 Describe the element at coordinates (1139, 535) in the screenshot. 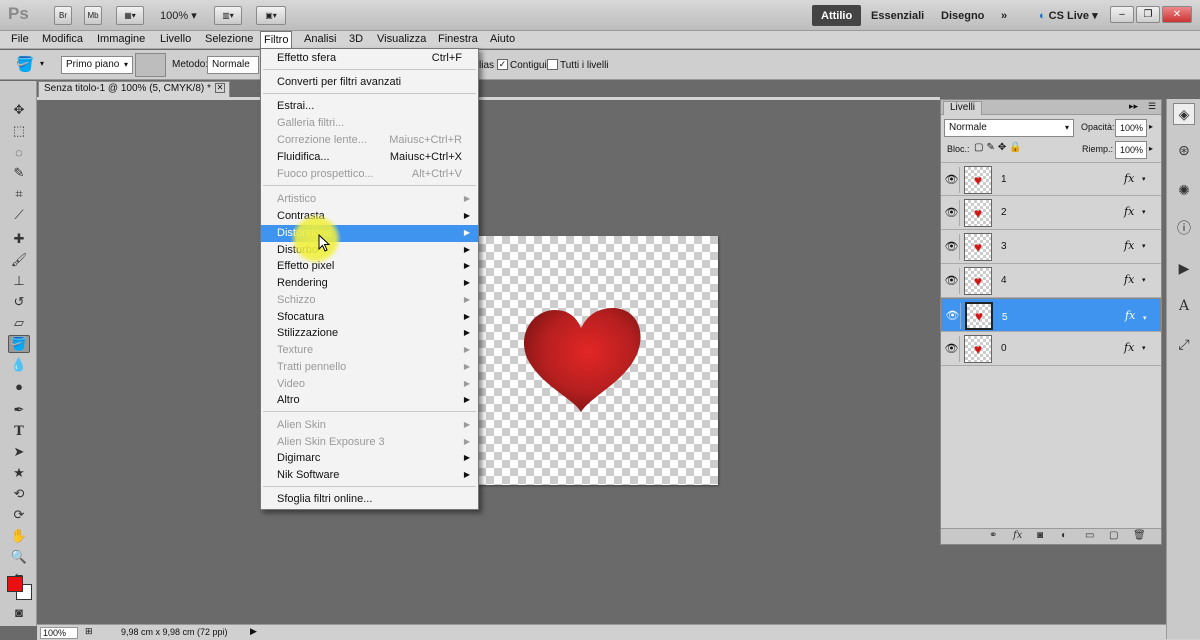

I see `delete-layer-icon: 🗑` at that location.